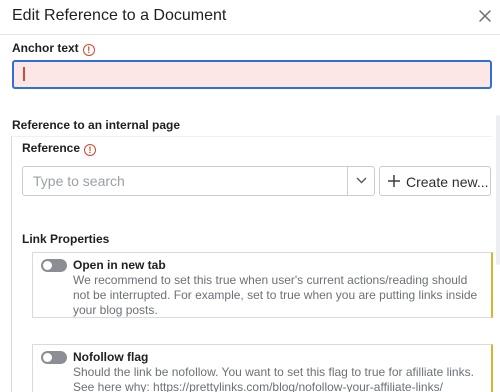 Image resolution: width=500 pixels, height=392 pixels. Describe the element at coordinates (54, 357) in the screenshot. I see `nofollow-flag-toggle` at that location.